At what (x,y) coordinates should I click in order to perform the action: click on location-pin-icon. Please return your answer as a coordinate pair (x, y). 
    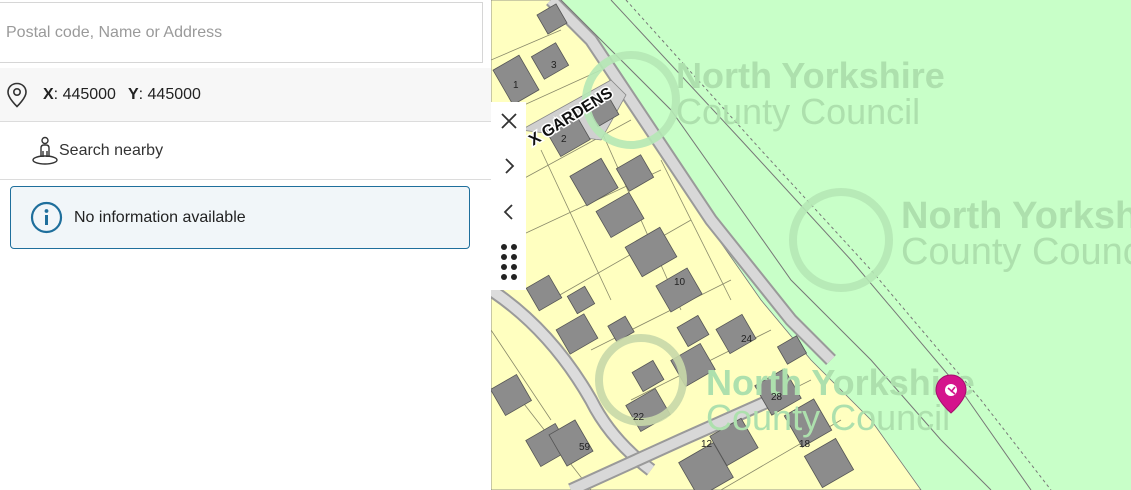
    Looking at the image, I should click on (17, 95).